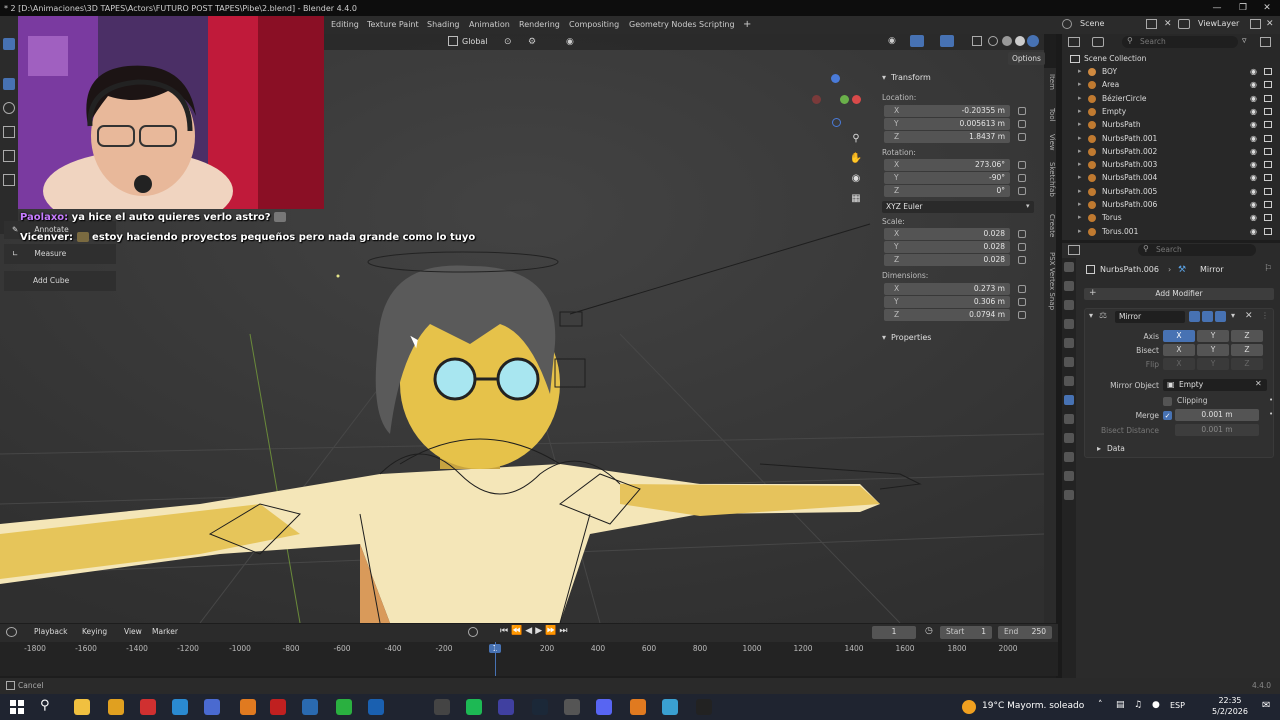 The width and height of the screenshot is (1280, 720). What do you see at coordinates (60, 281) in the screenshot?
I see `add-cube-tool-item: Add Cube` at bounding box center [60, 281].